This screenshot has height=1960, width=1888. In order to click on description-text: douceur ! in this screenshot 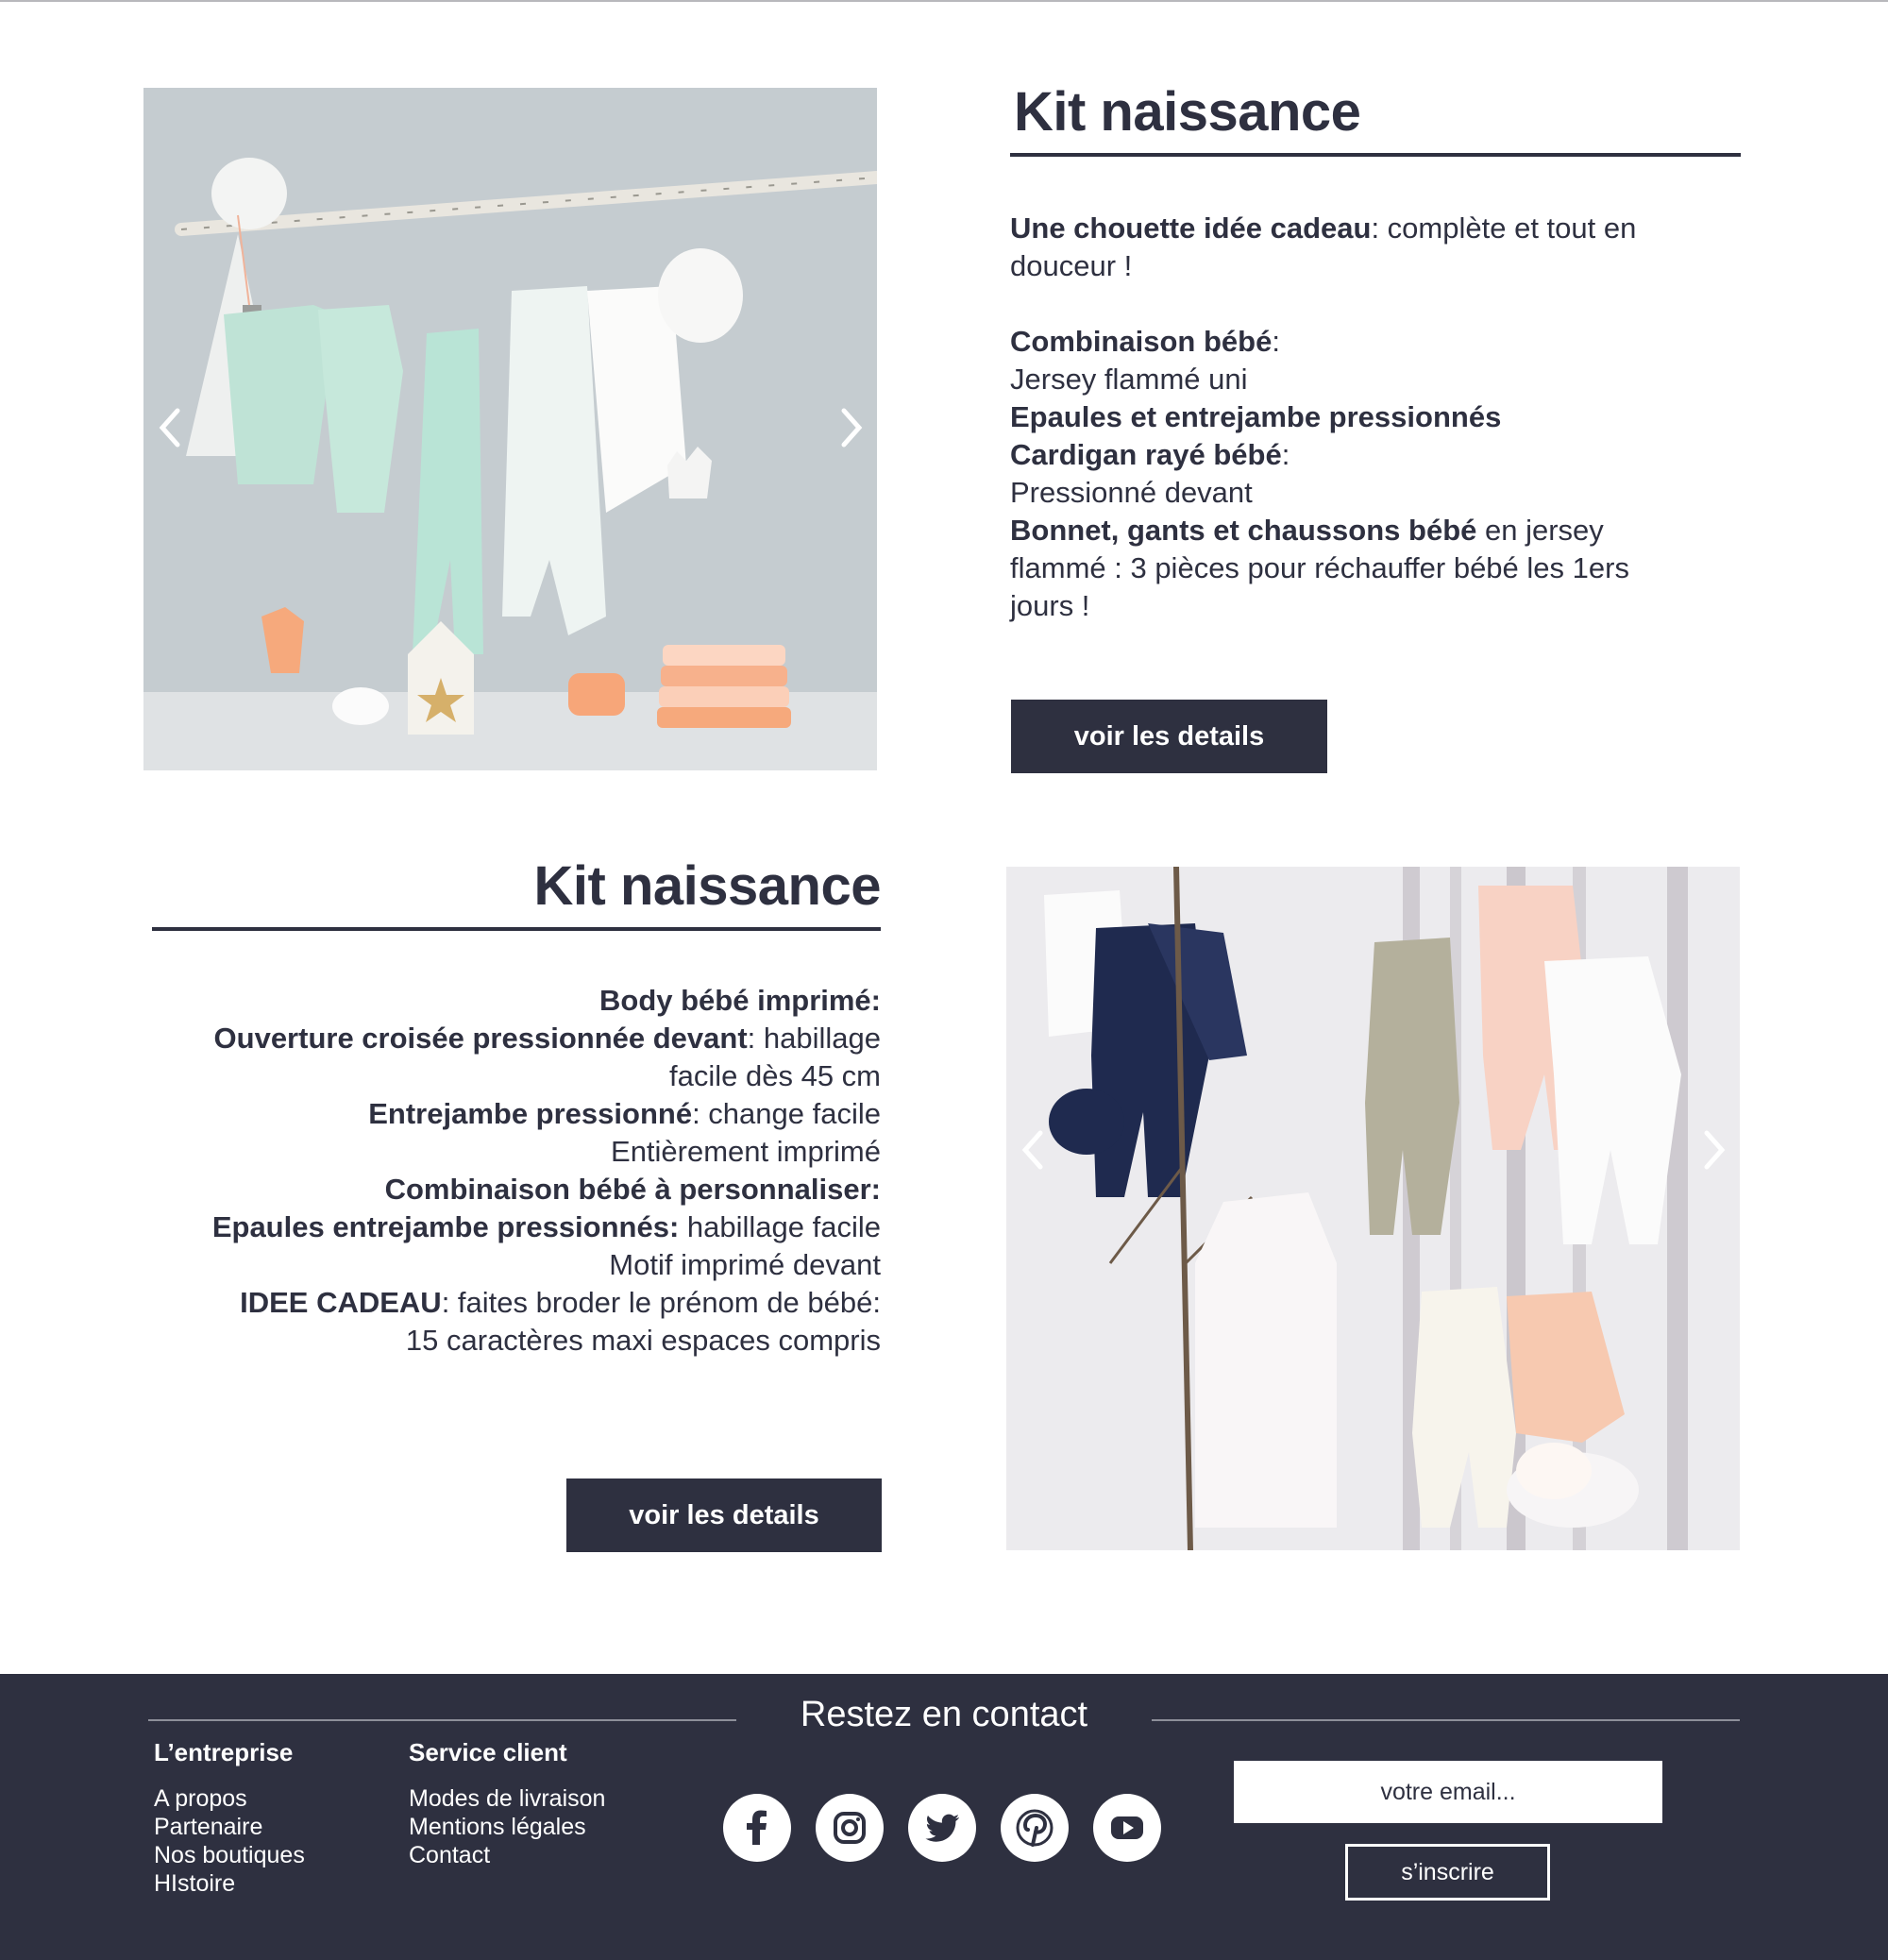, I will do `click(1071, 266)`.